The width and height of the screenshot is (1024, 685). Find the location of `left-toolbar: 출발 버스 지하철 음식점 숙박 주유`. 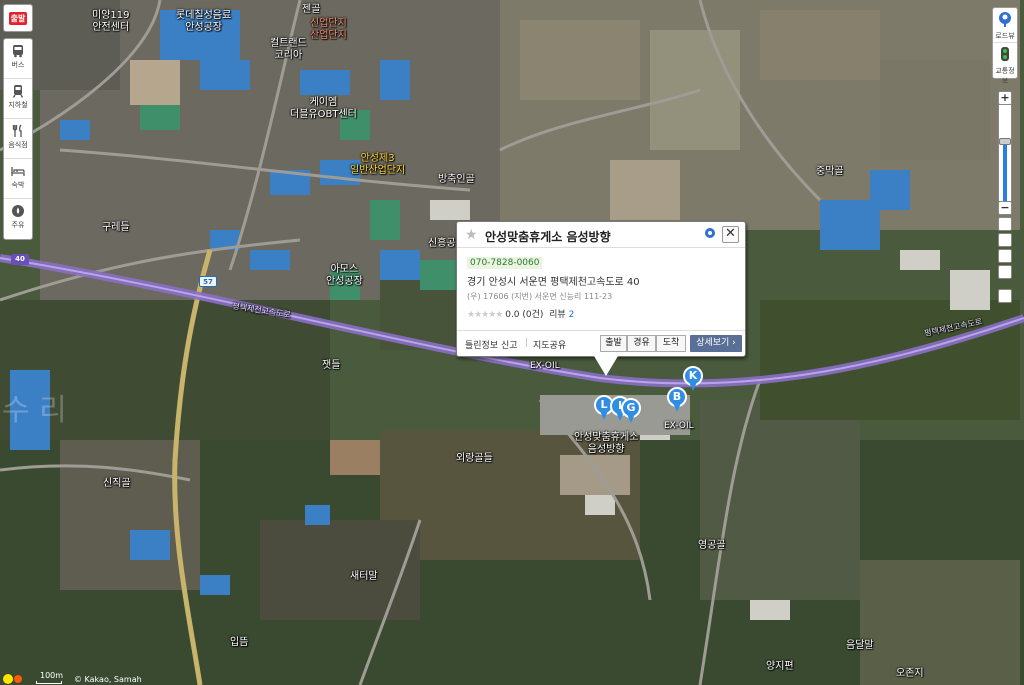

left-toolbar: 출발 버스 지하철 음식점 숙박 주유 is located at coordinates (18, 122).